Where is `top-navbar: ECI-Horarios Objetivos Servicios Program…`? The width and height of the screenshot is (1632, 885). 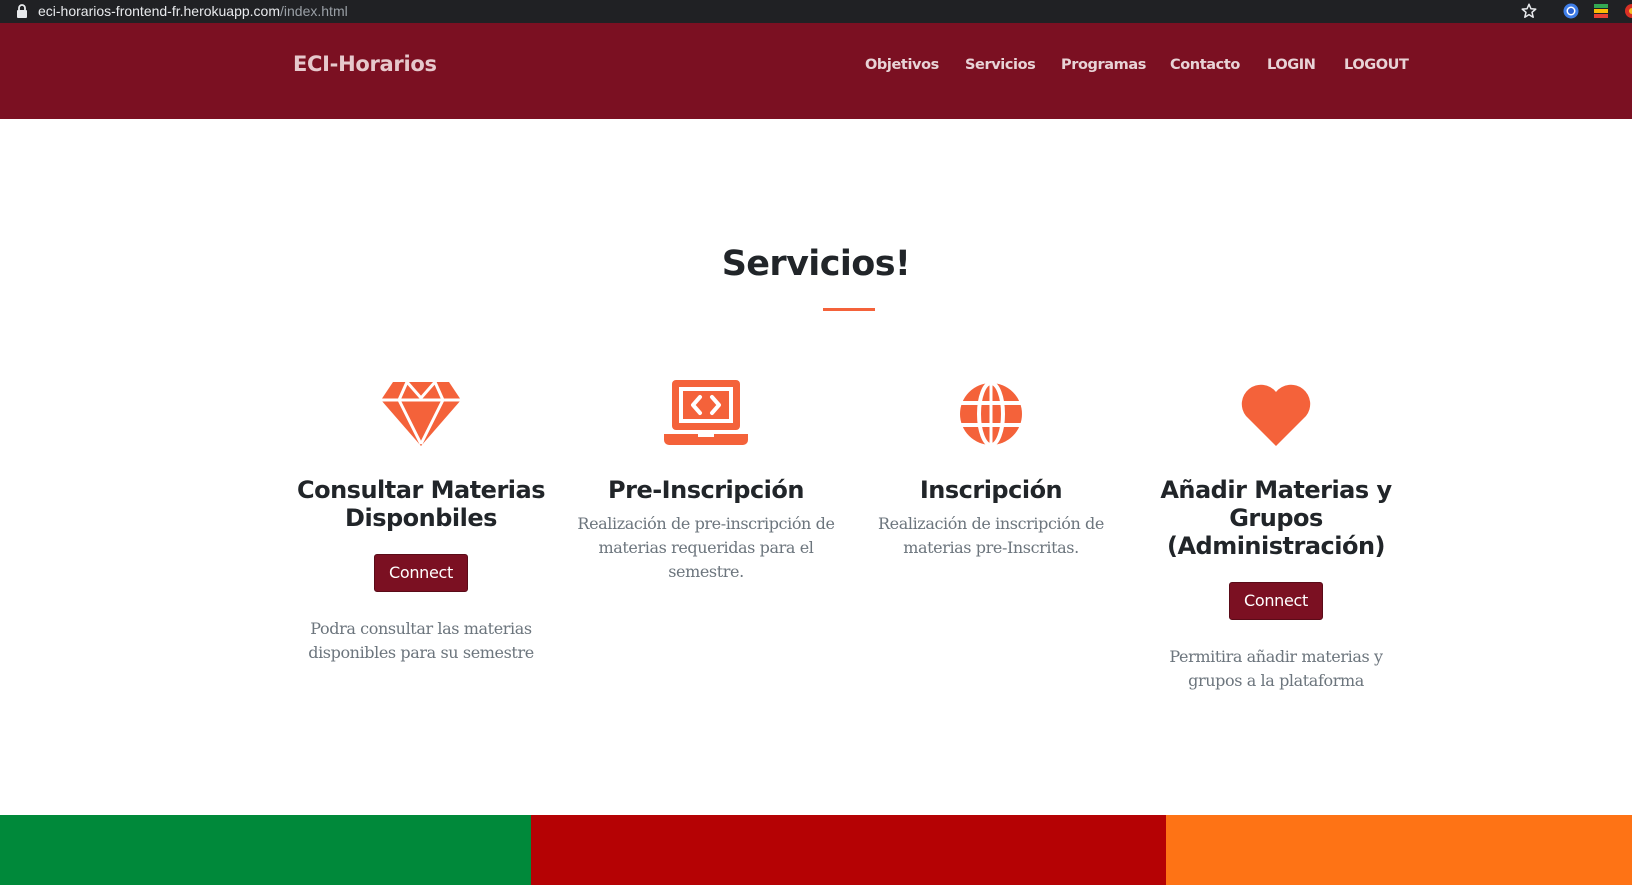
top-navbar: ECI-Horarios Objetivos Servicios Program… is located at coordinates (816, 71).